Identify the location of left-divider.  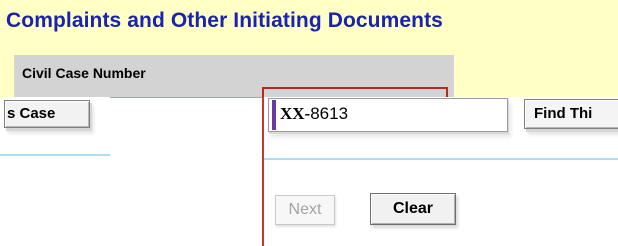
(55, 155).